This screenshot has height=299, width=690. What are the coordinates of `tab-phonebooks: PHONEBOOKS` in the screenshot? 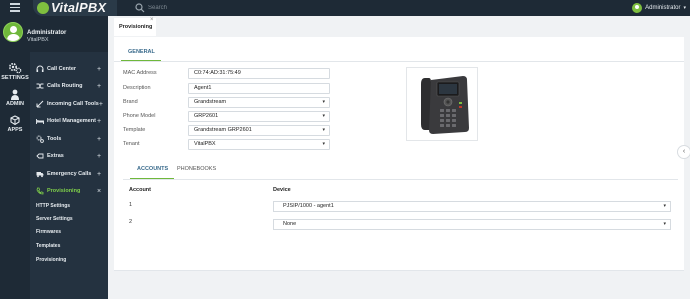 It's located at (196, 169).